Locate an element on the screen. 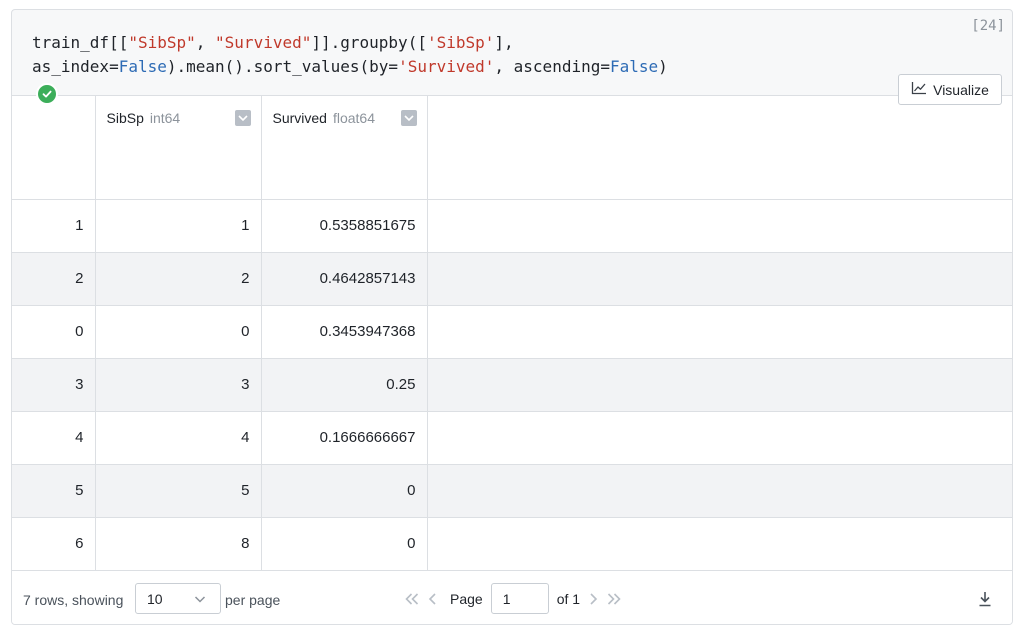 Image resolution: width=1024 pixels, height=632 pixels. table-row: 4 4 0.1666666667 is located at coordinates (512, 438).